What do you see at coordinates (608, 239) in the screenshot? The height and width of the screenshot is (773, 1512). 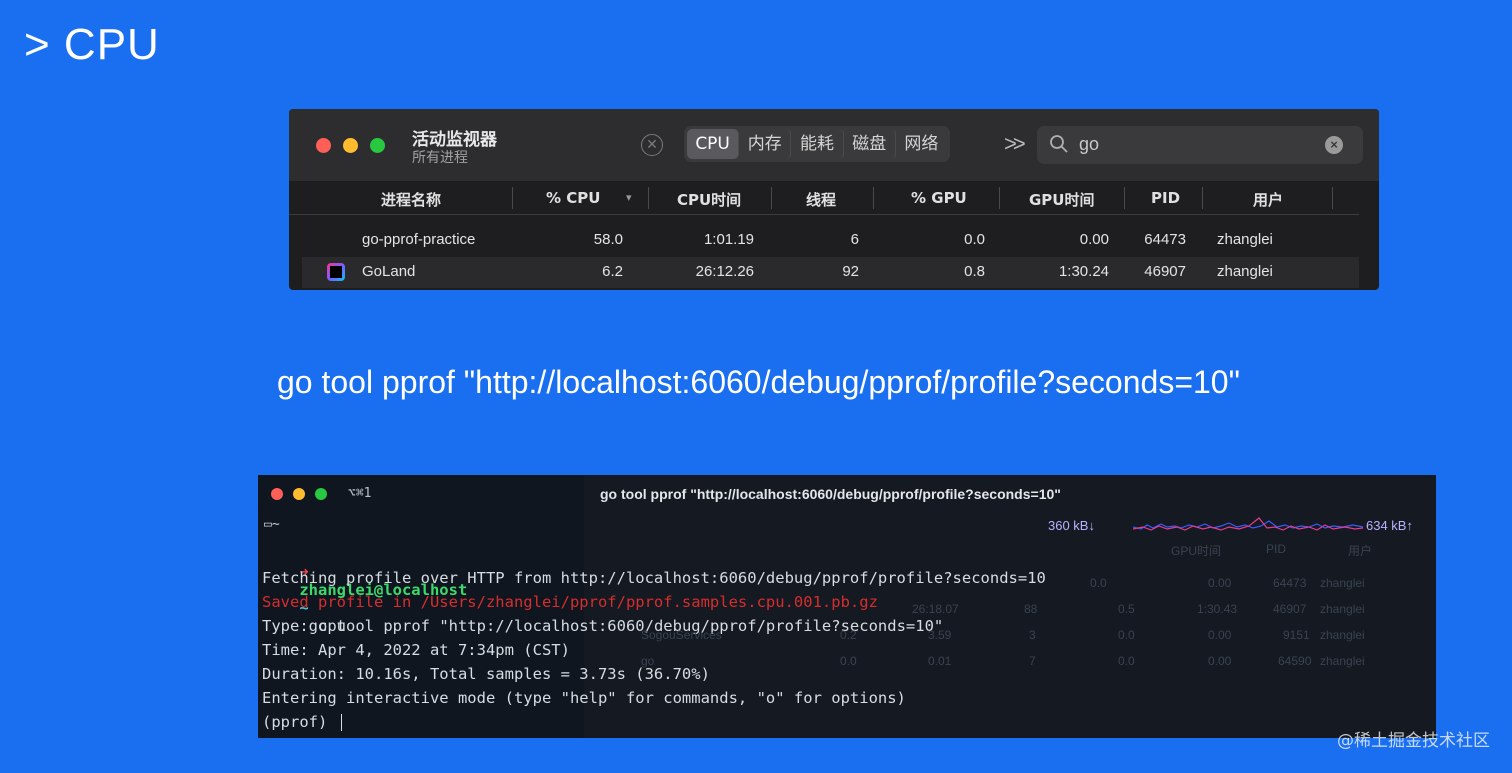 I see `cpu-percent: 58.0` at bounding box center [608, 239].